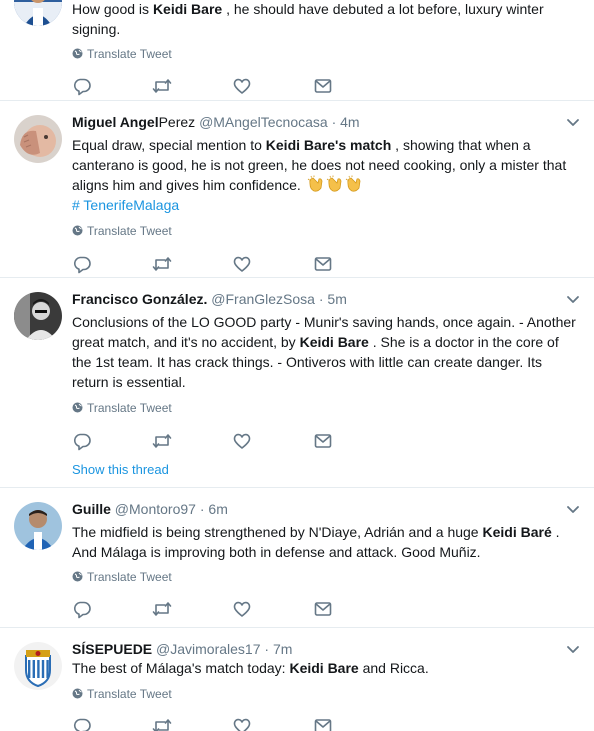 This screenshot has width=594, height=731. I want to click on tweet-header: Francisco González. @FranGlezSosa · 5m, so click(209, 299).